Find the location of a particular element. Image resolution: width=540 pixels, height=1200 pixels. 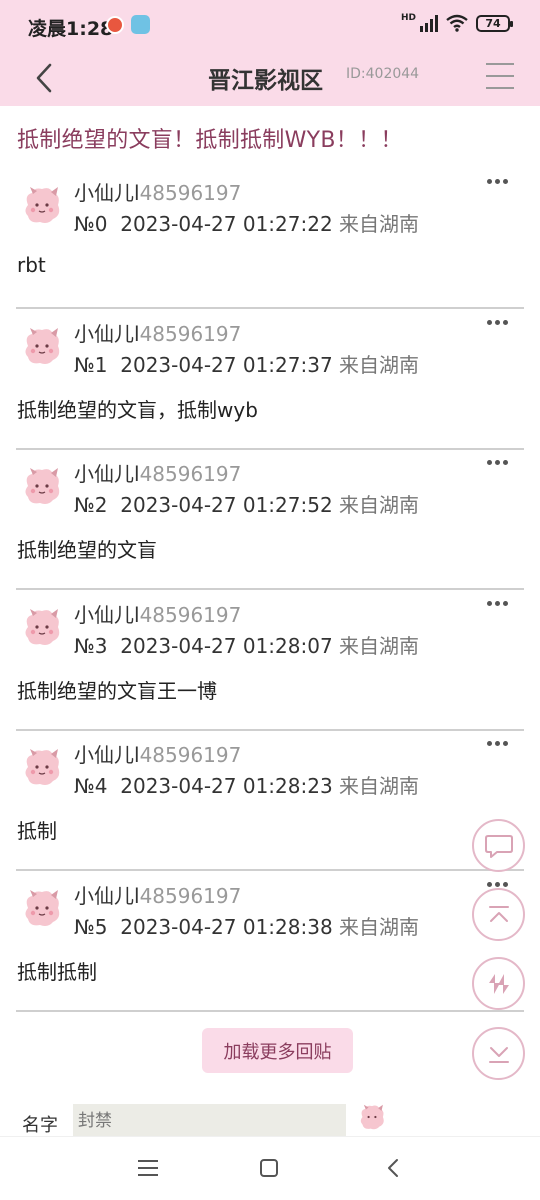

post-datetime: 2023-04-27 01:27:52 is located at coordinates (226, 505).